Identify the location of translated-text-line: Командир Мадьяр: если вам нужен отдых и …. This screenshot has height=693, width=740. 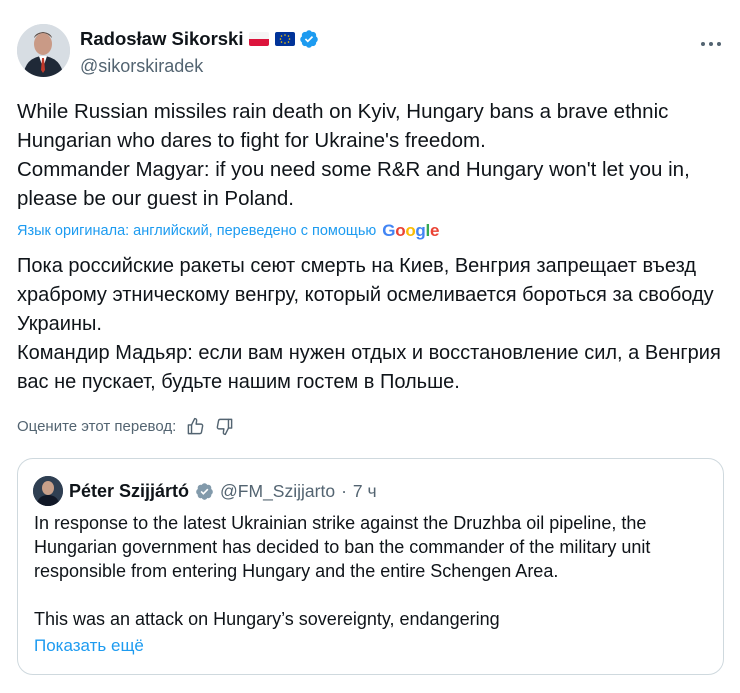
(369, 367).